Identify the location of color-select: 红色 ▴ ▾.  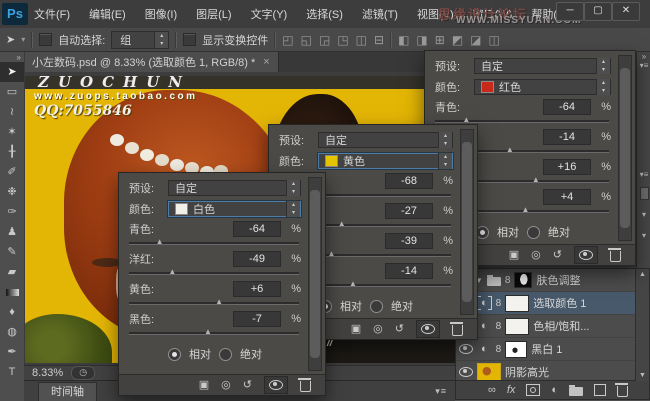
(542, 86).